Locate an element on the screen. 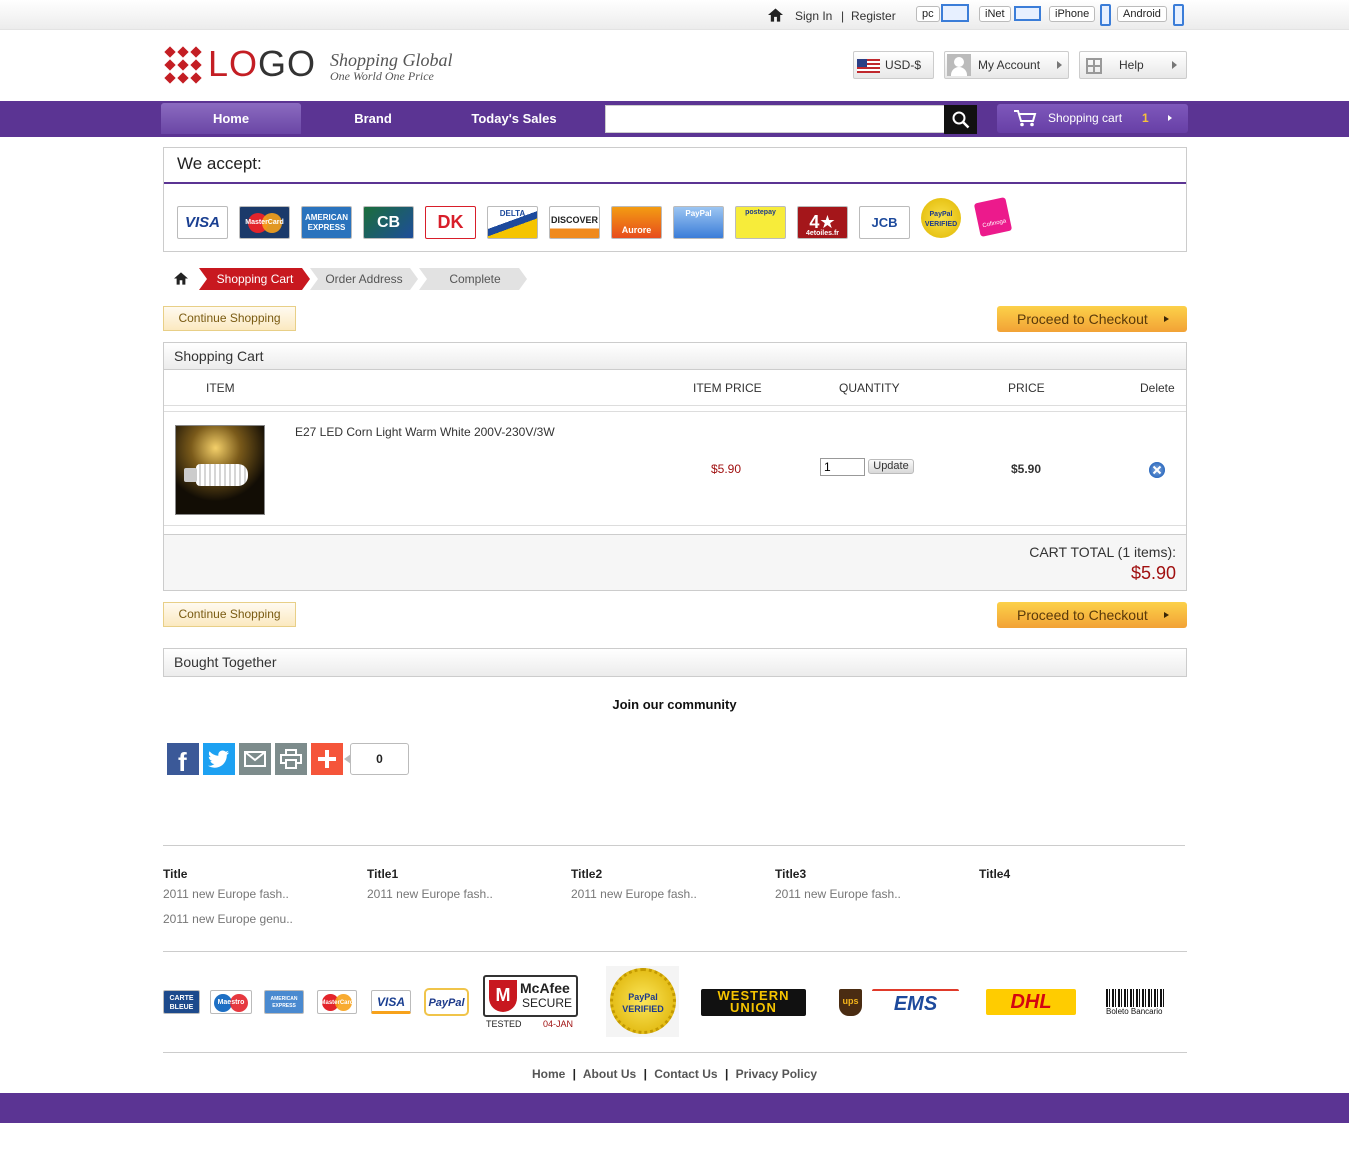 The height and width of the screenshot is (1153, 1349). share-count-pointer is located at coordinates (347, 759).